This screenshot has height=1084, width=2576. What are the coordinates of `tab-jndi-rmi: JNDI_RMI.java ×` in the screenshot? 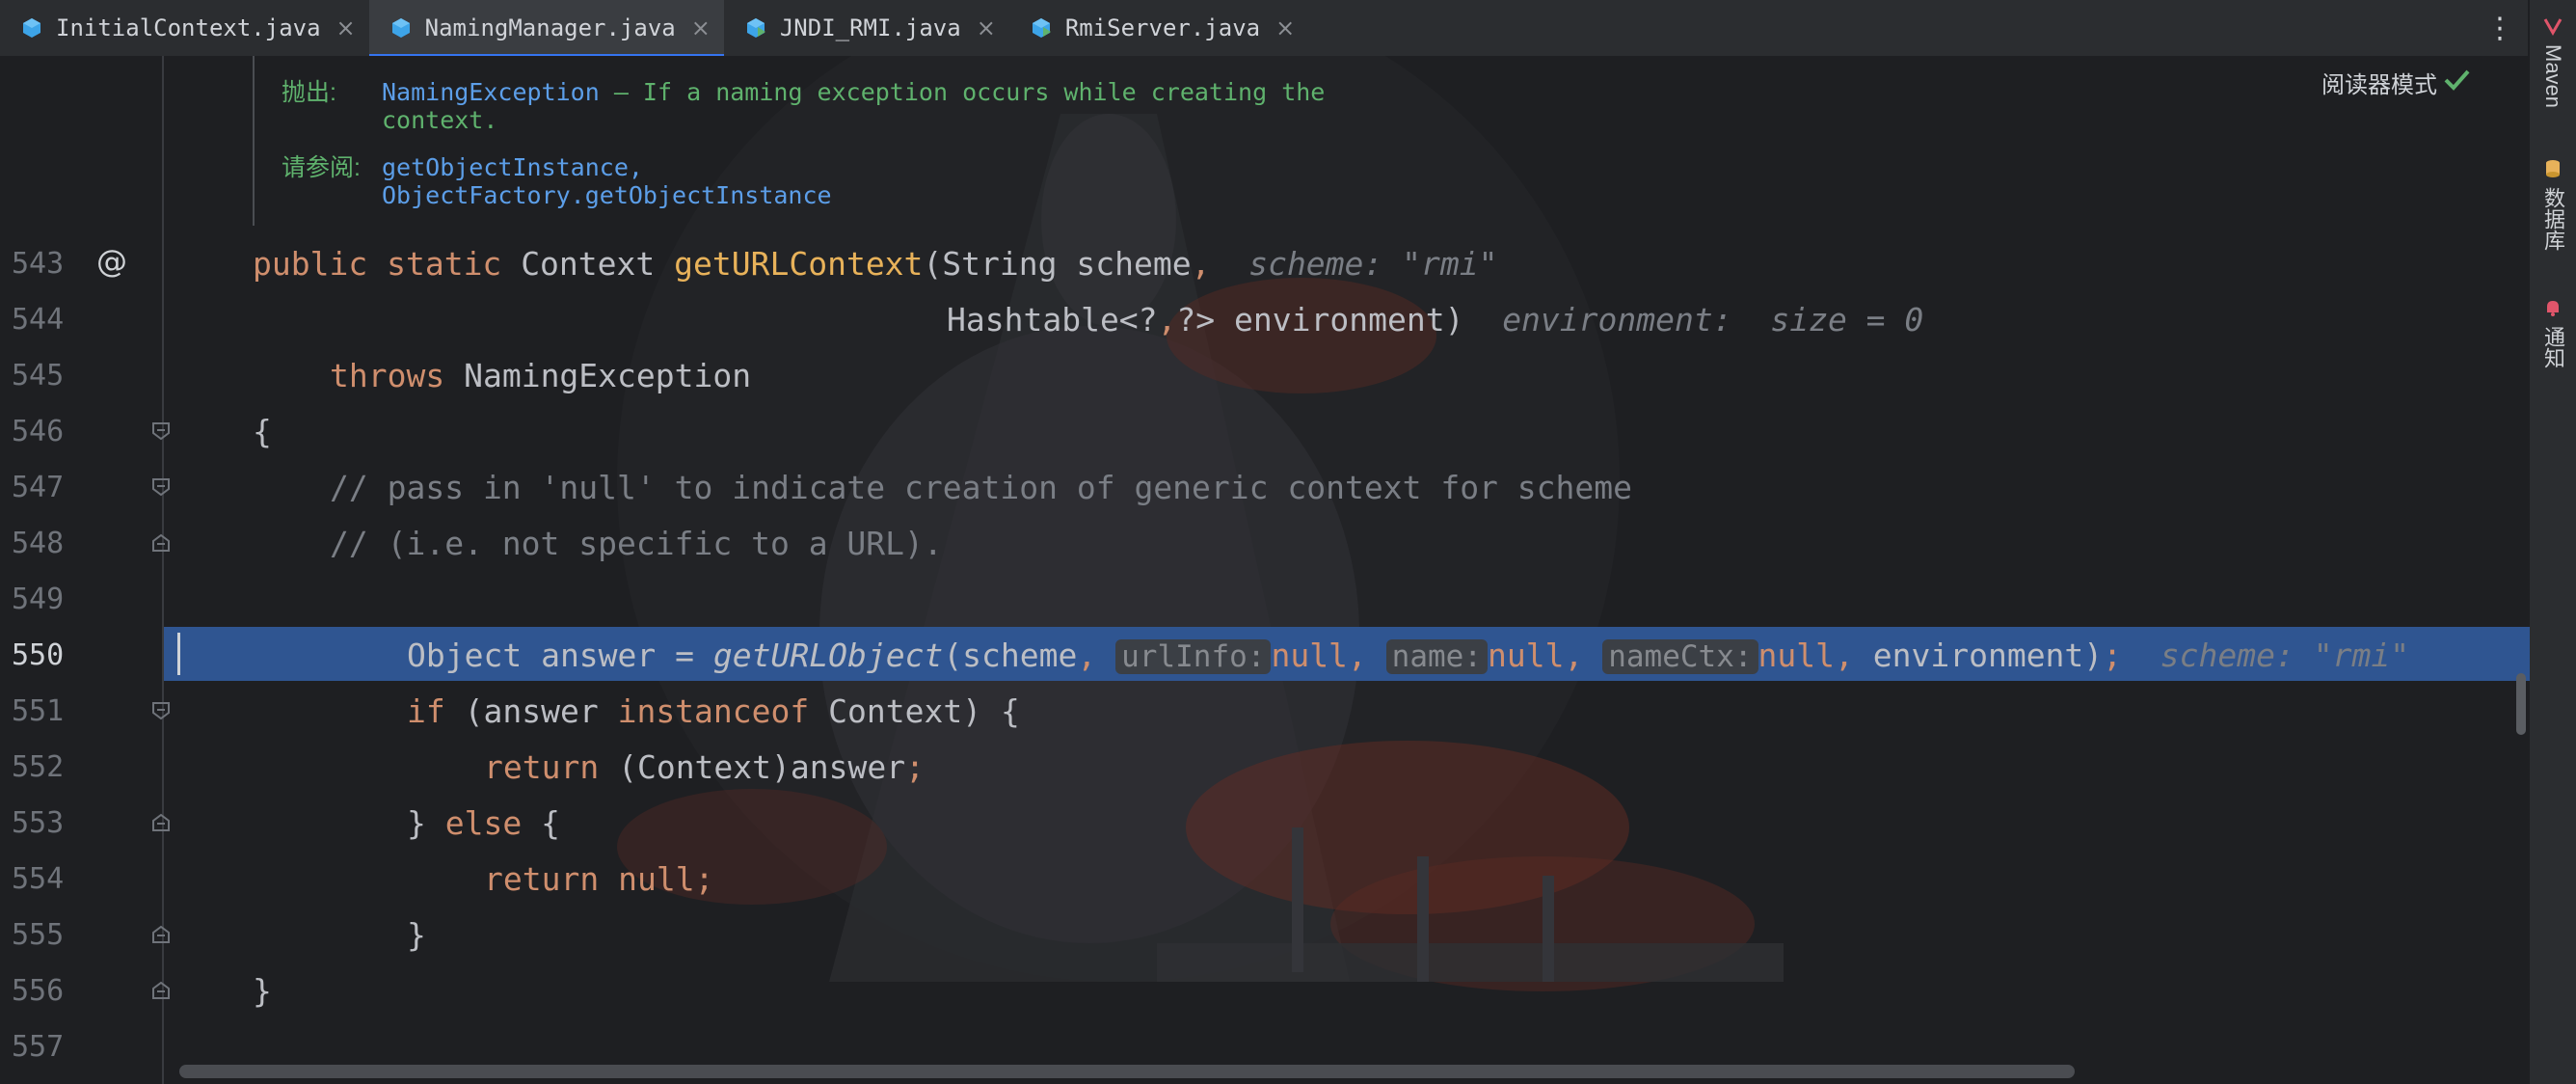 It's located at (866, 28).